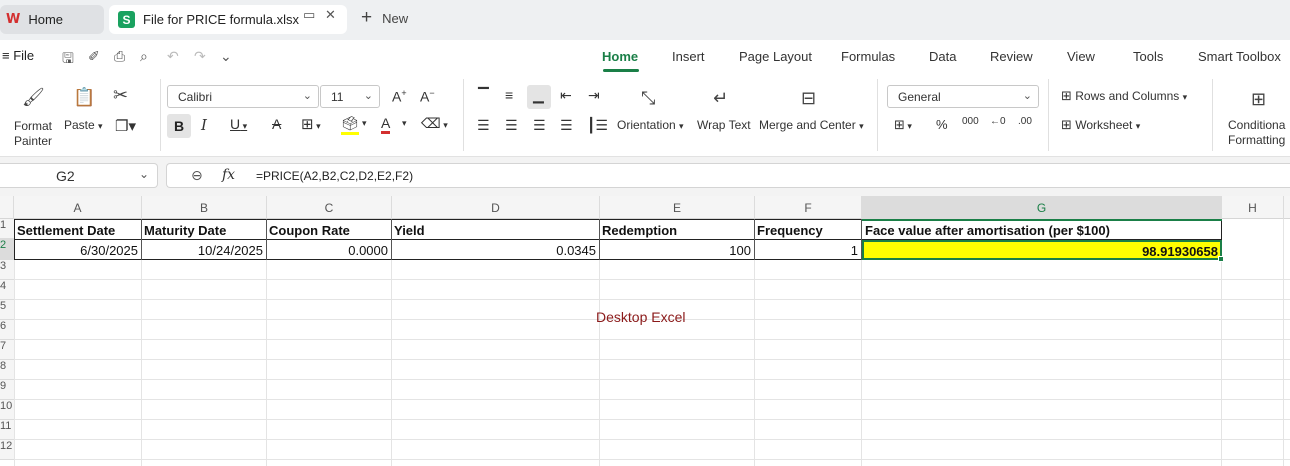 The image size is (1290, 466). Describe the element at coordinates (311, 124) in the screenshot. I see `borders-icon: ⊞ ▾` at that location.